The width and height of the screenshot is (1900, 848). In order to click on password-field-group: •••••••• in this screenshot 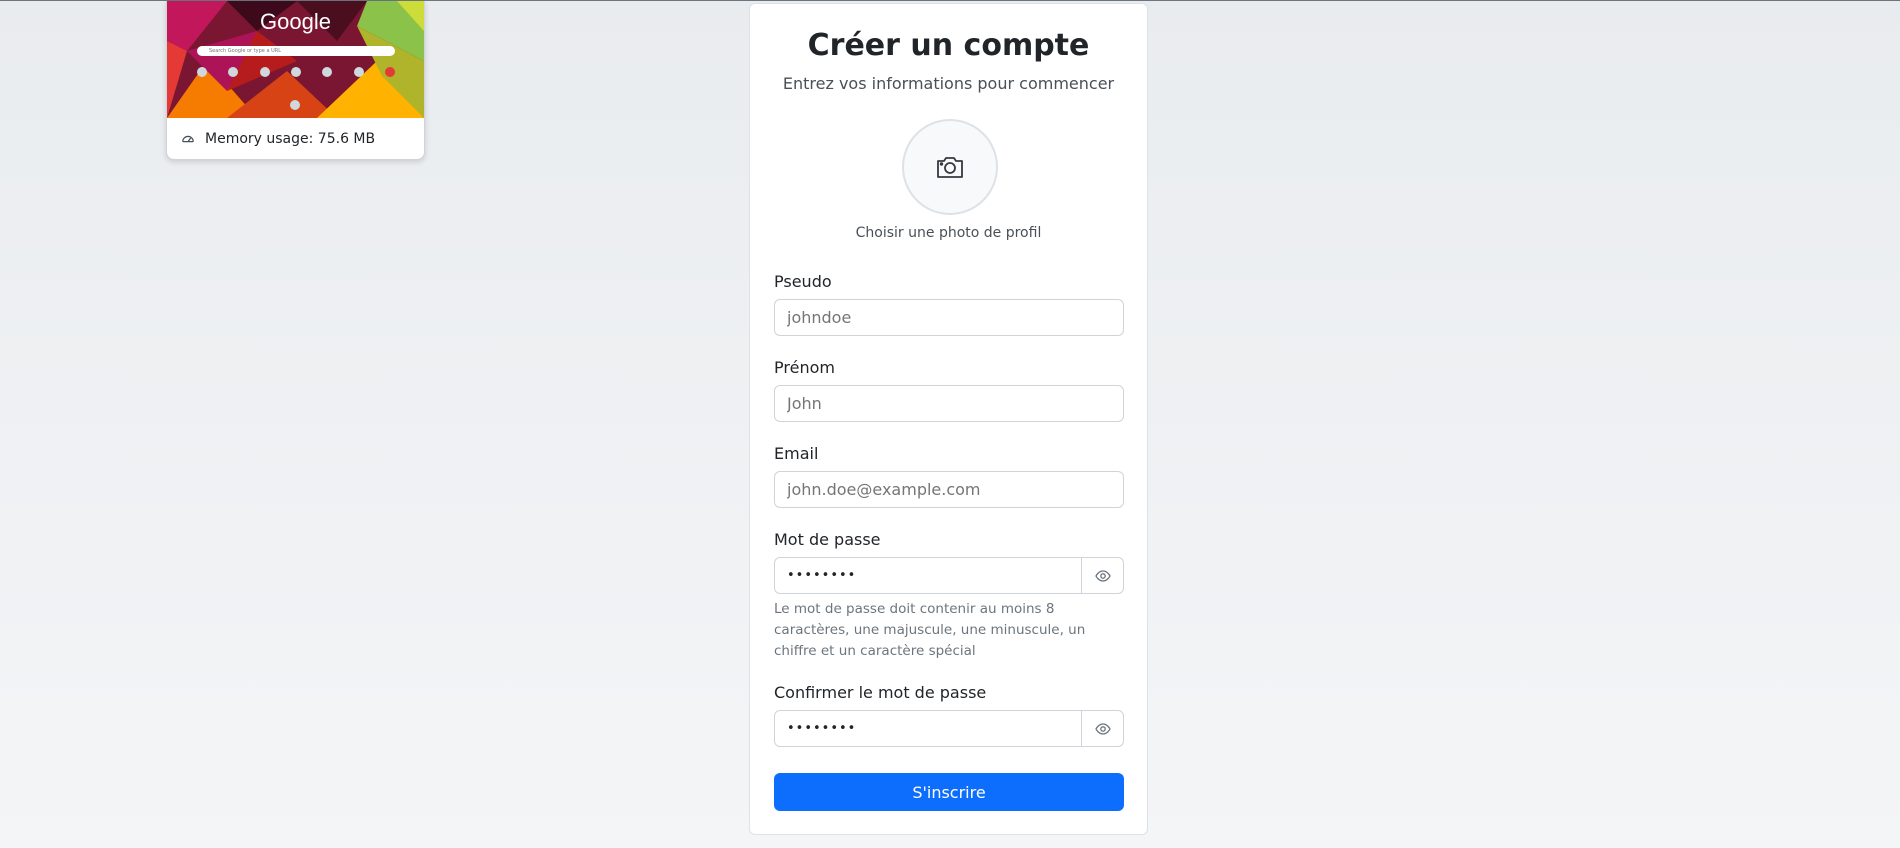, I will do `click(949, 575)`.